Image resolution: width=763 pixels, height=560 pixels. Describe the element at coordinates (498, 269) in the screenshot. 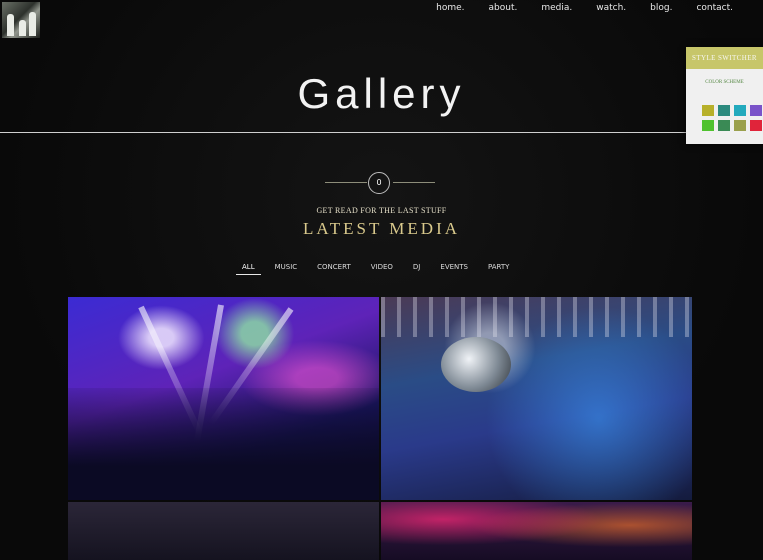

I see `filter-party: PARTY` at that location.